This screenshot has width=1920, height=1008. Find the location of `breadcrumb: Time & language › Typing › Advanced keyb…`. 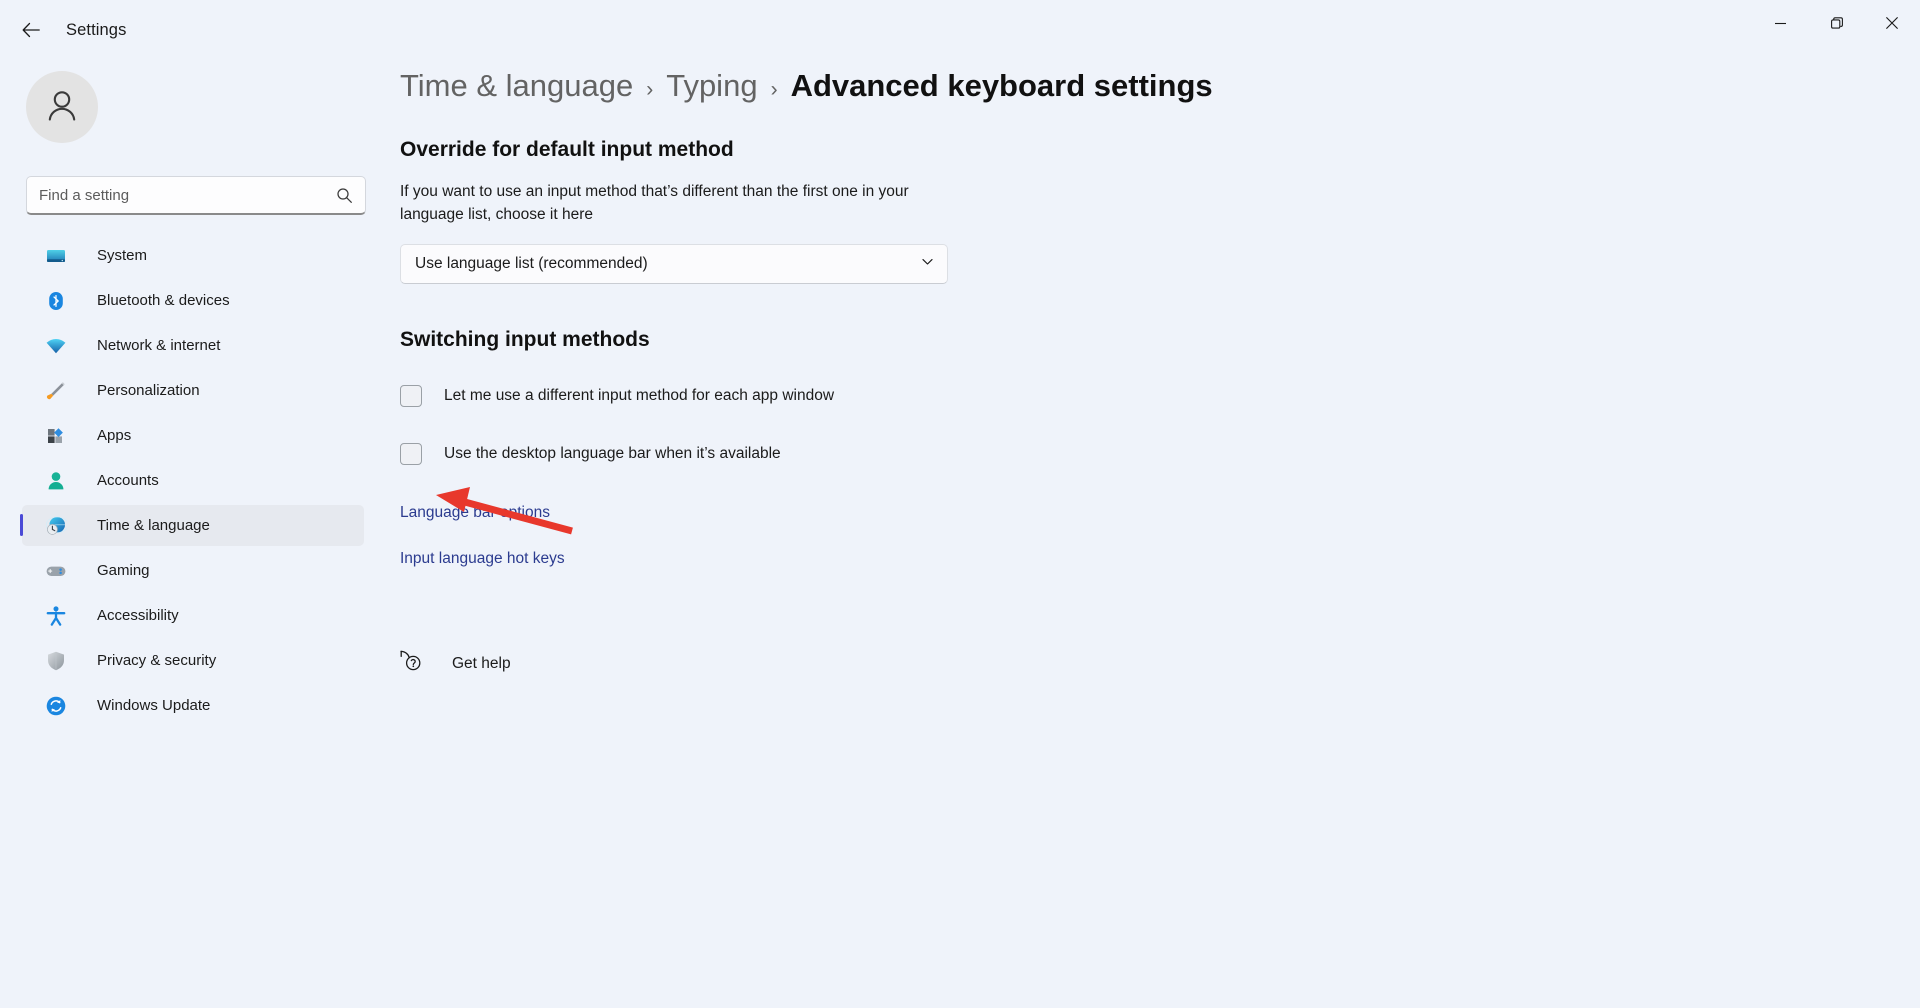

breadcrumb: Time & language › Typing › Advanced keyb… is located at coordinates (1160, 86).